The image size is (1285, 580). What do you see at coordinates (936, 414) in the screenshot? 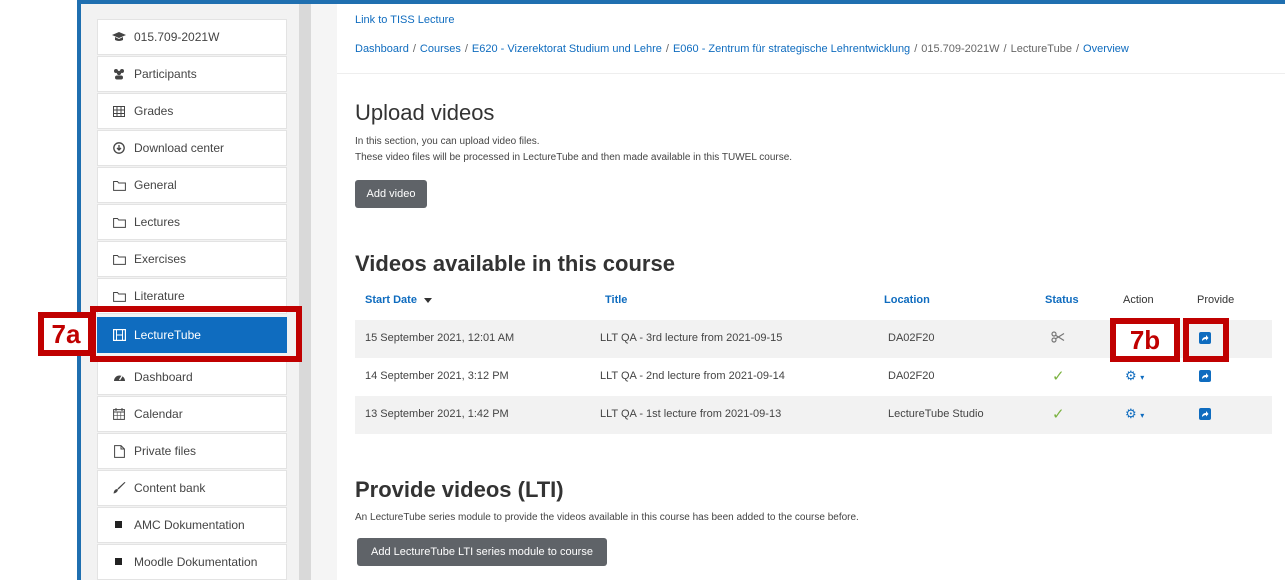
I see `cell-location: LectureTube Studio` at bounding box center [936, 414].